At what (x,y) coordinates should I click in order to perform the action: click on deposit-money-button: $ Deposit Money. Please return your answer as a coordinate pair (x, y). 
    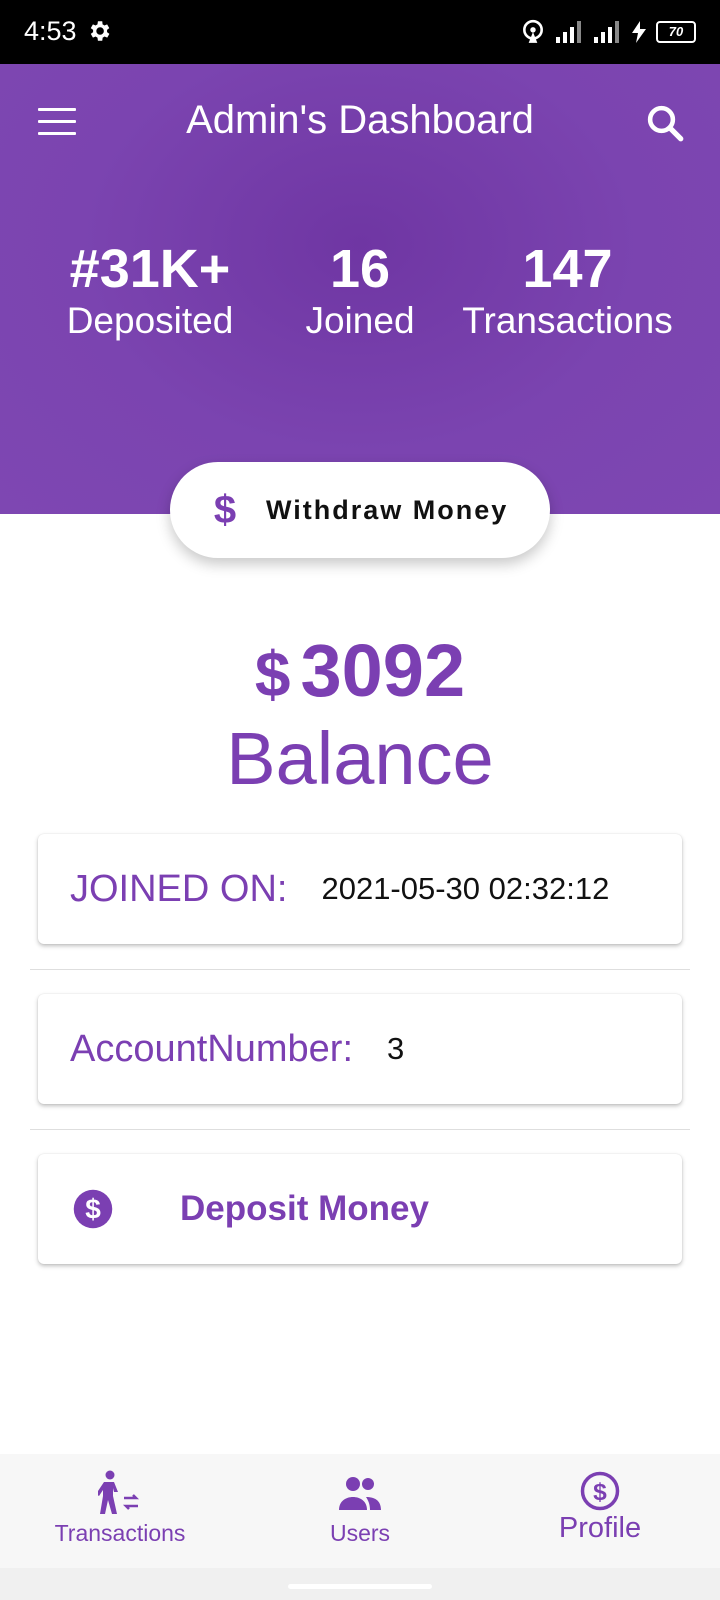
    Looking at the image, I should click on (360, 1209).